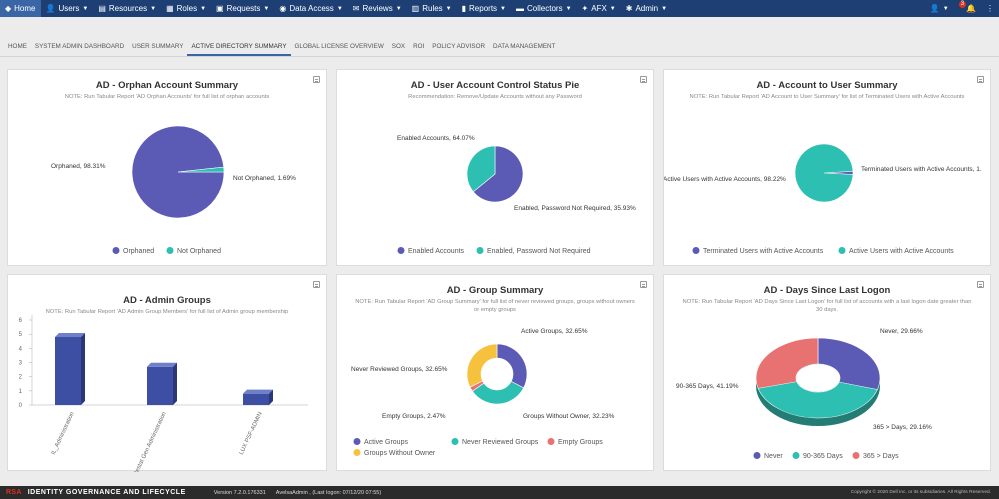 The height and width of the screenshot is (499, 999). What do you see at coordinates (17, 48) in the screenshot?
I see `tab-home: Home` at bounding box center [17, 48].